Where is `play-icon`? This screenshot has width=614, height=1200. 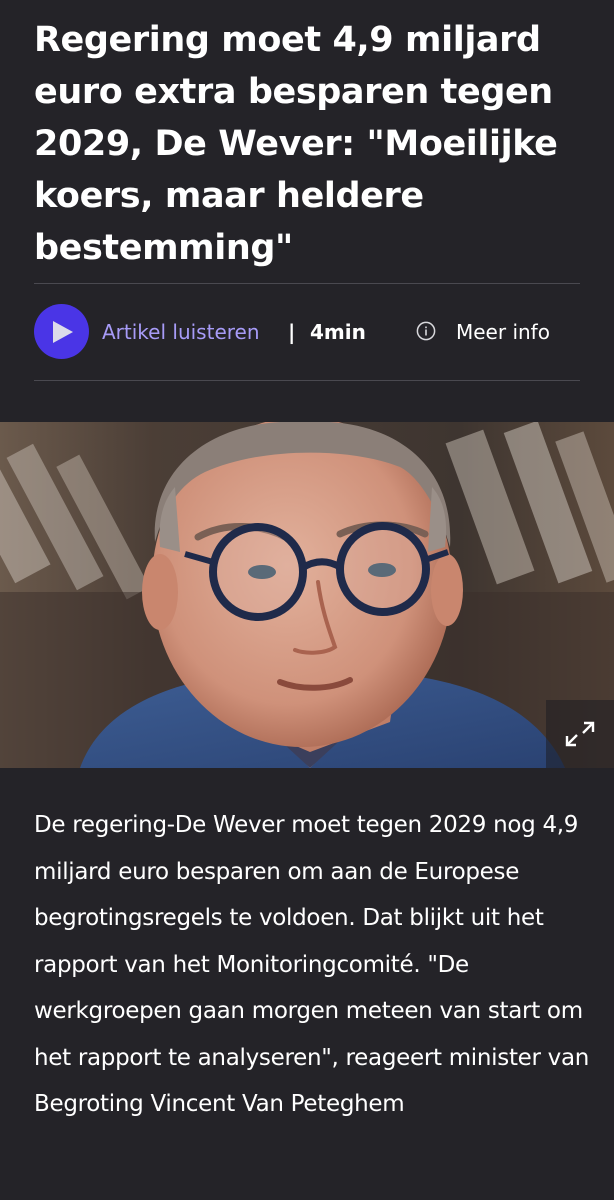
play-icon is located at coordinates (63, 332).